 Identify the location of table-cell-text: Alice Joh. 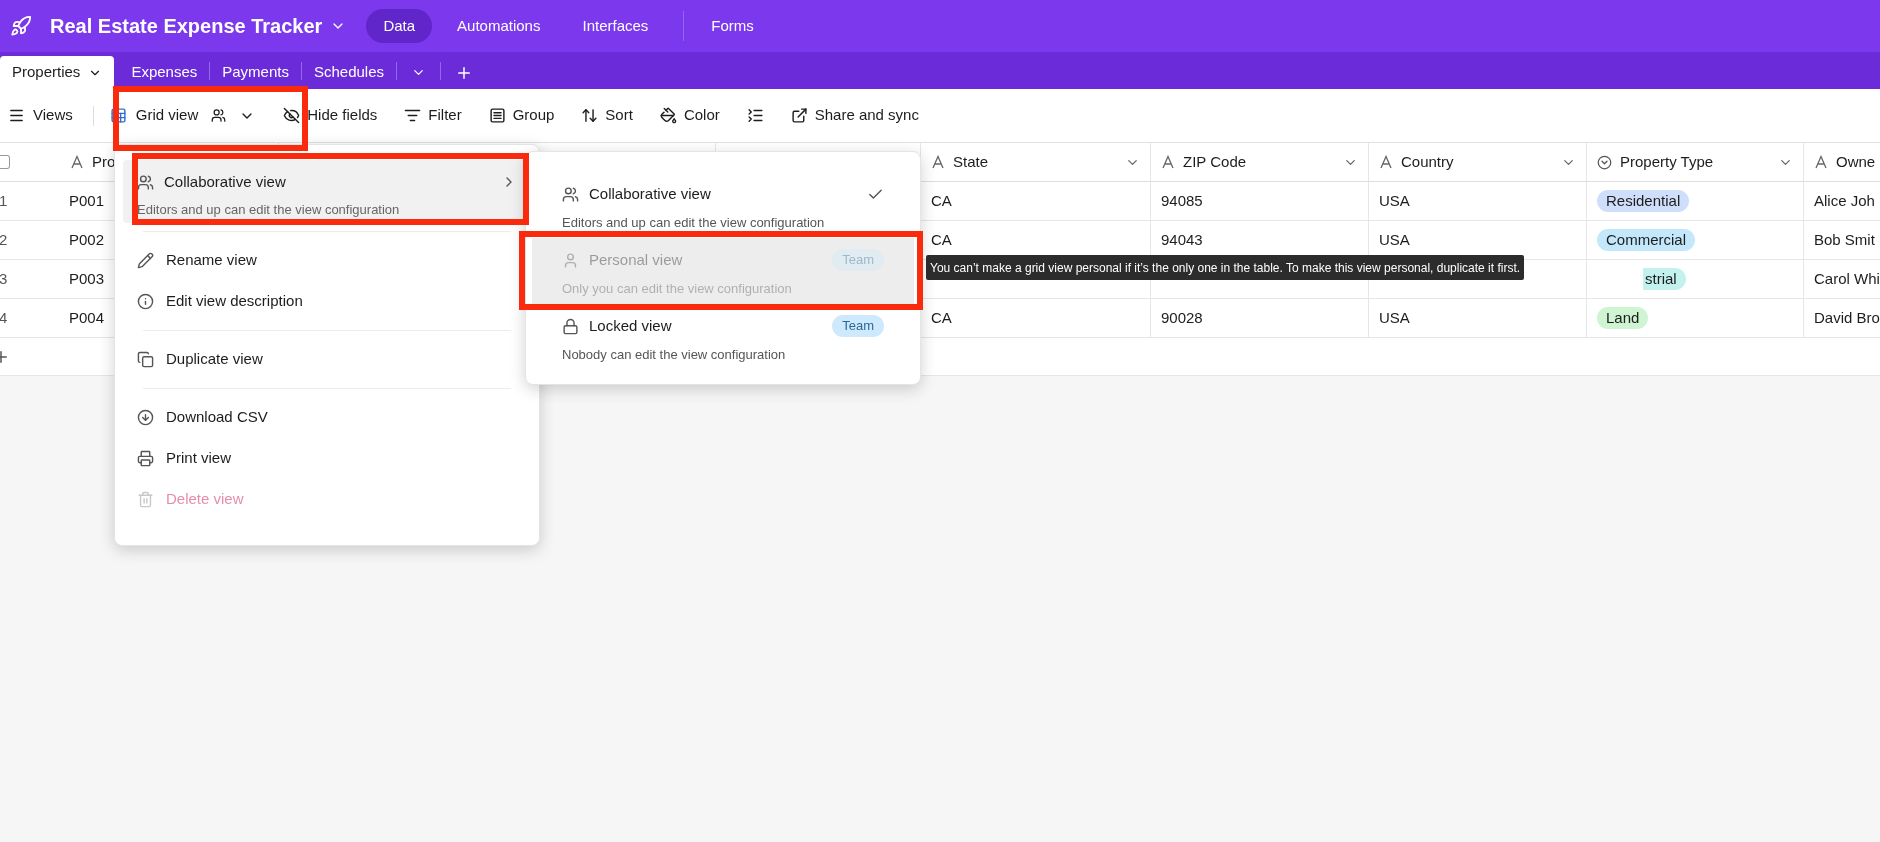
(1844, 200).